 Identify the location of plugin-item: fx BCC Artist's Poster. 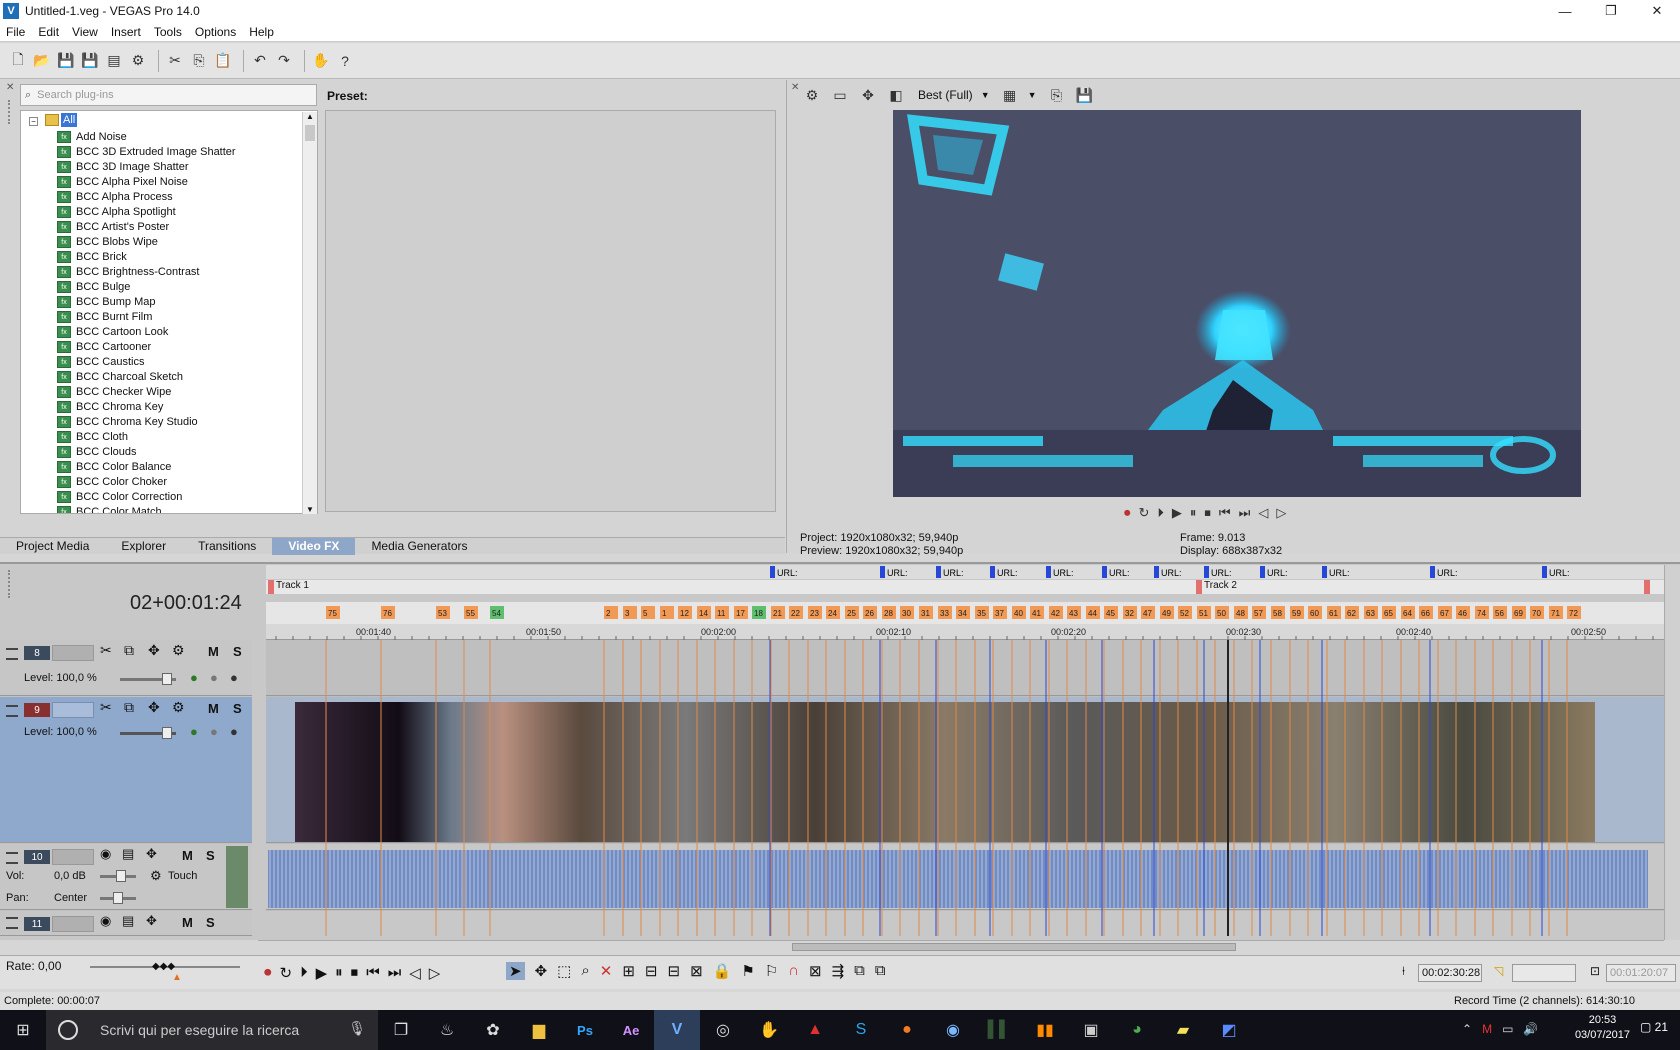
(113, 227).